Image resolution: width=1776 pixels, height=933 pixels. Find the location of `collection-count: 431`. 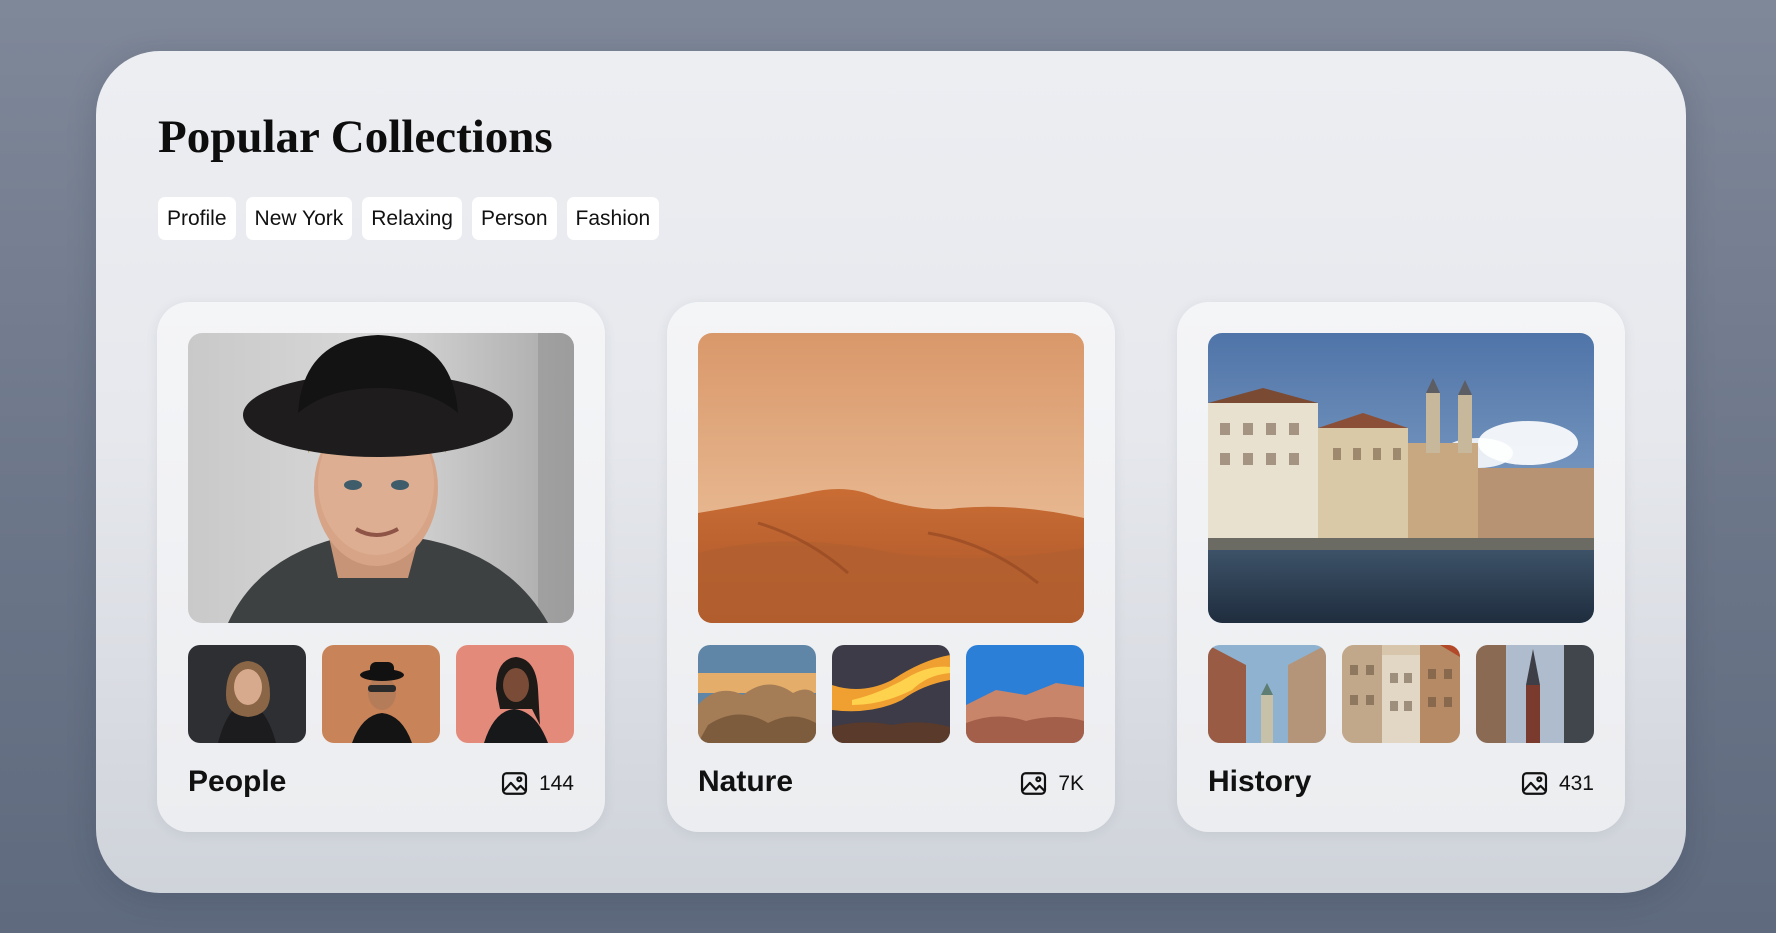

collection-count: 431 is located at coordinates (1557, 783).